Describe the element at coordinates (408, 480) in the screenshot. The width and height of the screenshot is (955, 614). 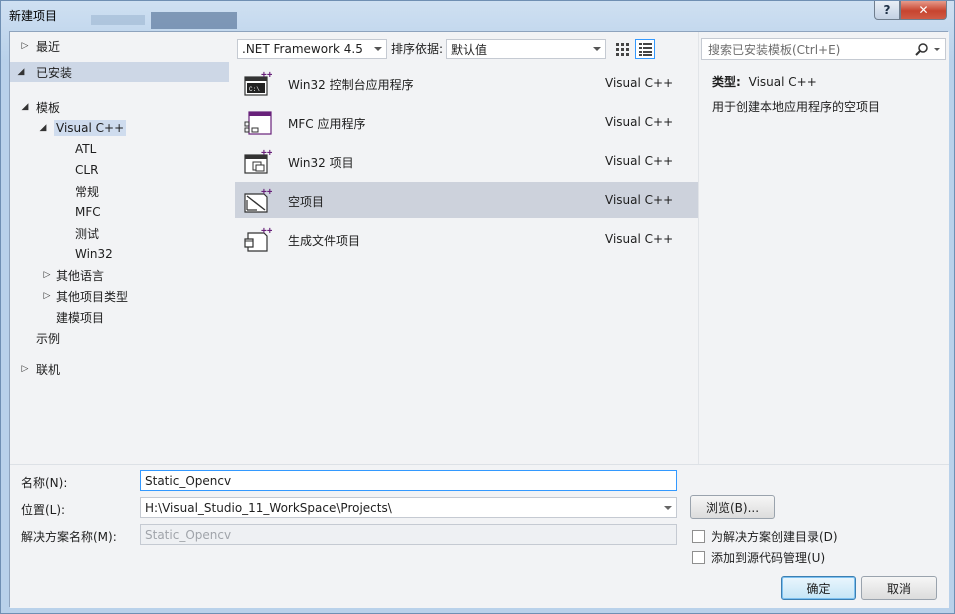
I see `project-name-input: Static_Opencv` at that location.